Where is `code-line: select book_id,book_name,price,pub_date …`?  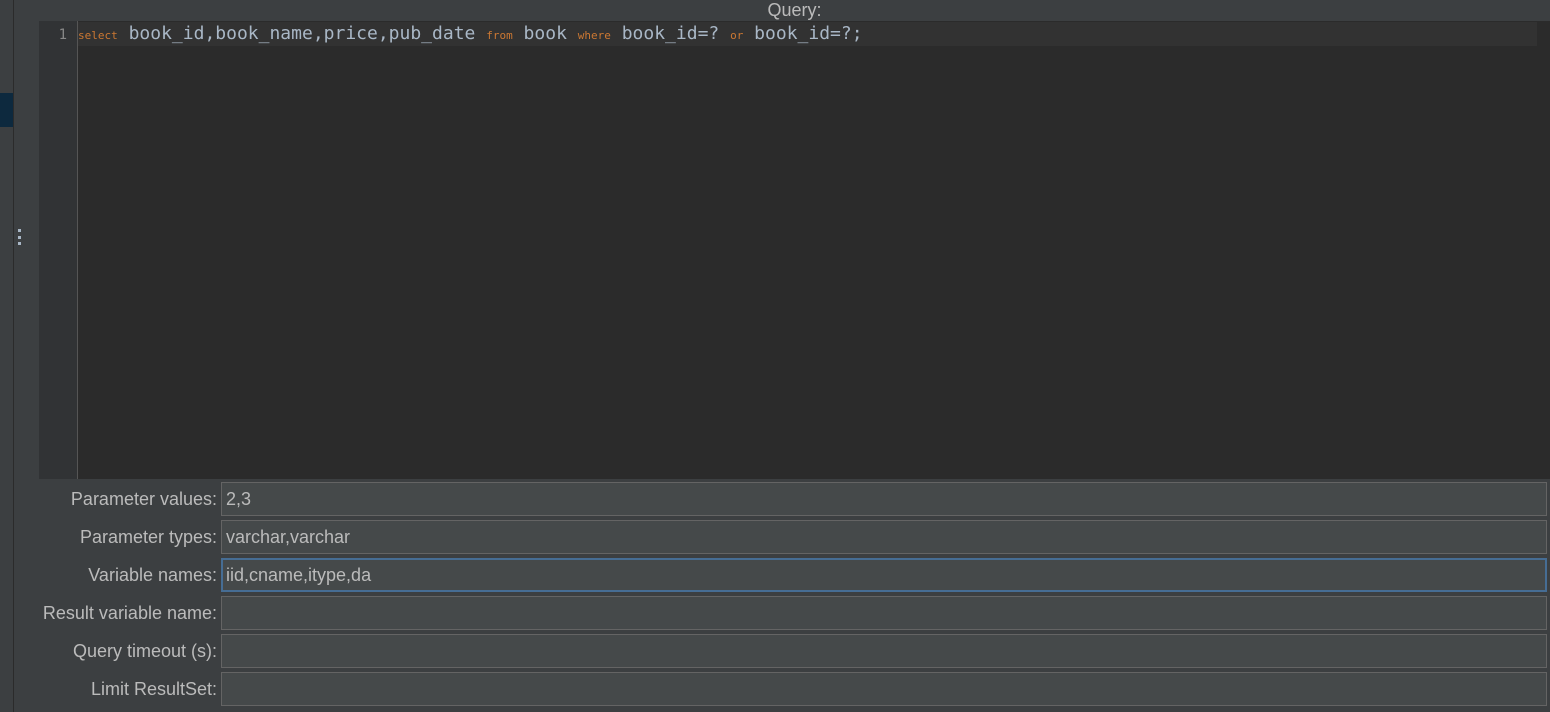
code-line: select book_id,book_name,price,pub_date … is located at coordinates (470, 34).